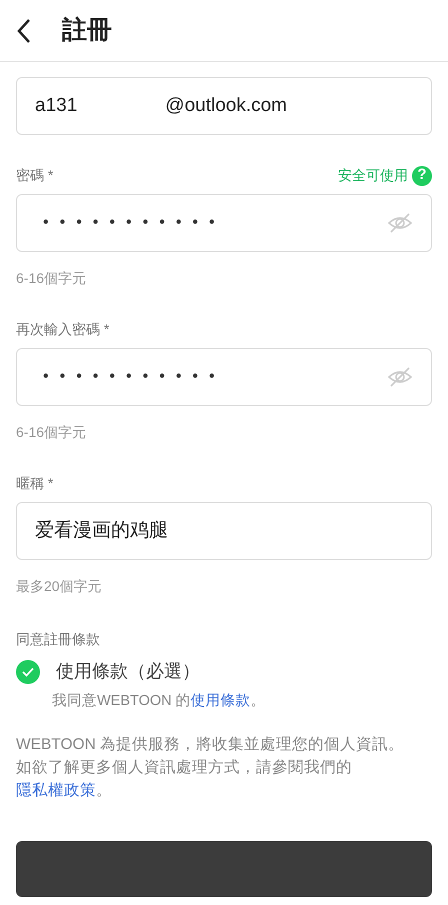  I want to click on field-label: 暱稱 *, so click(35, 483).